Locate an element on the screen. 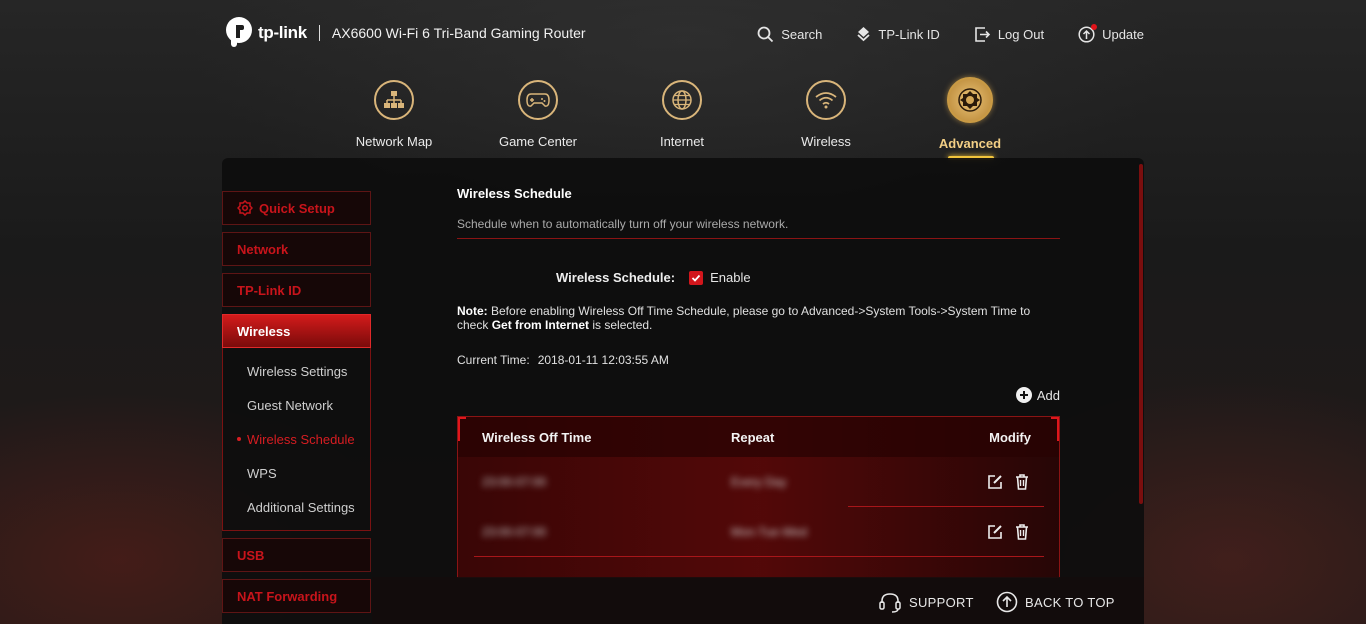 This screenshot has height=624, width=1366. network-map-icon is located at coordinates (394, 100).